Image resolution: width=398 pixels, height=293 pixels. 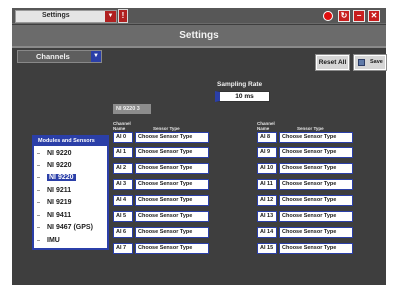 I want to click on module-item: NI 9467 (GPS), so click(x=65, y=227).